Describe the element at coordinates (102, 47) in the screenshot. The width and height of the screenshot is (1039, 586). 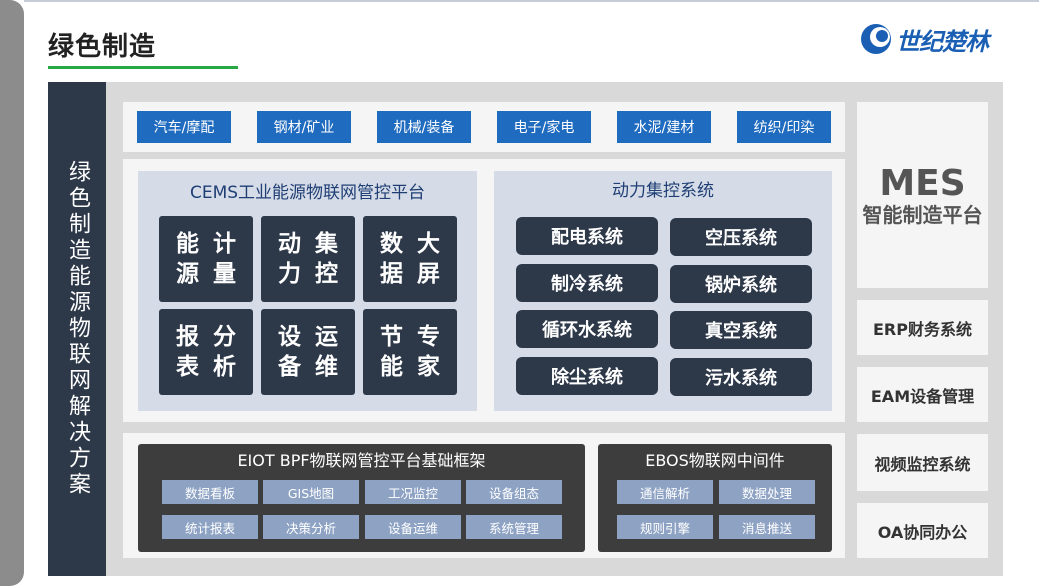
I see `page-title: 绿色制造` at that location.